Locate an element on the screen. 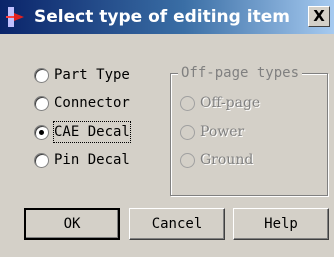 The width and height of the screenshot is (334, 257). radio-label-part-type: Part Type is located at coordinates (92, 75).